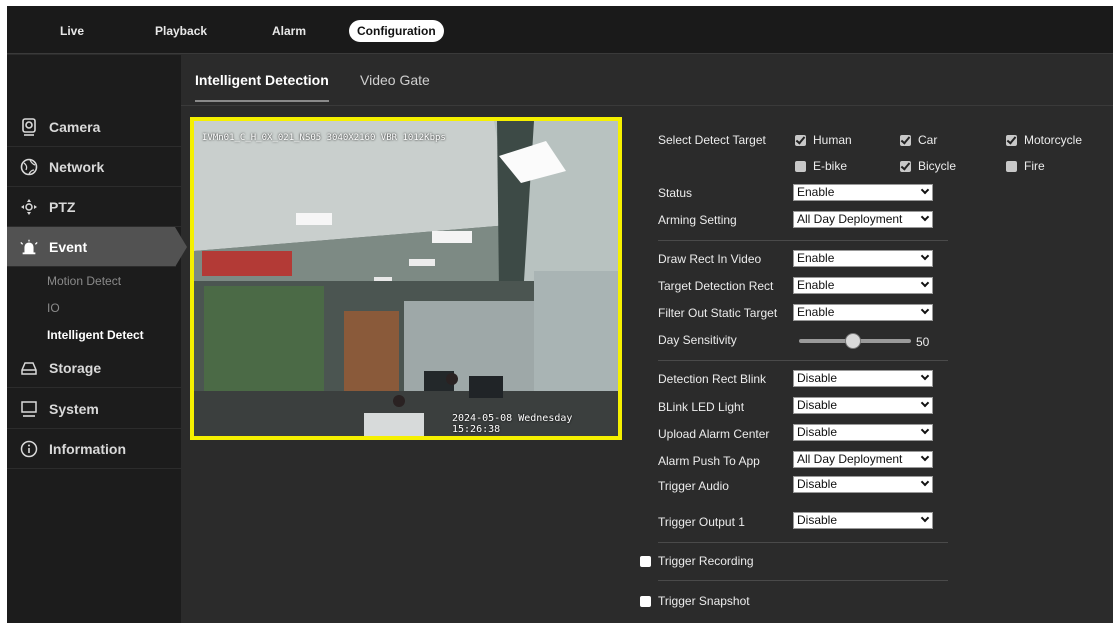  I want to click on nav-live: Live, so click(72, 31).